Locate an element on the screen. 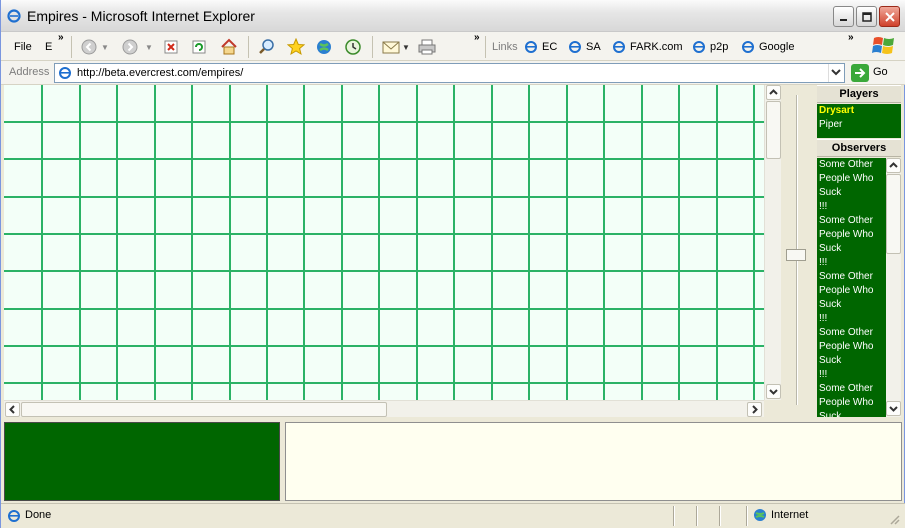 Image resolution: width=905 pixels, height=528 pixels. history-icon is located at coordinates (353, 47).